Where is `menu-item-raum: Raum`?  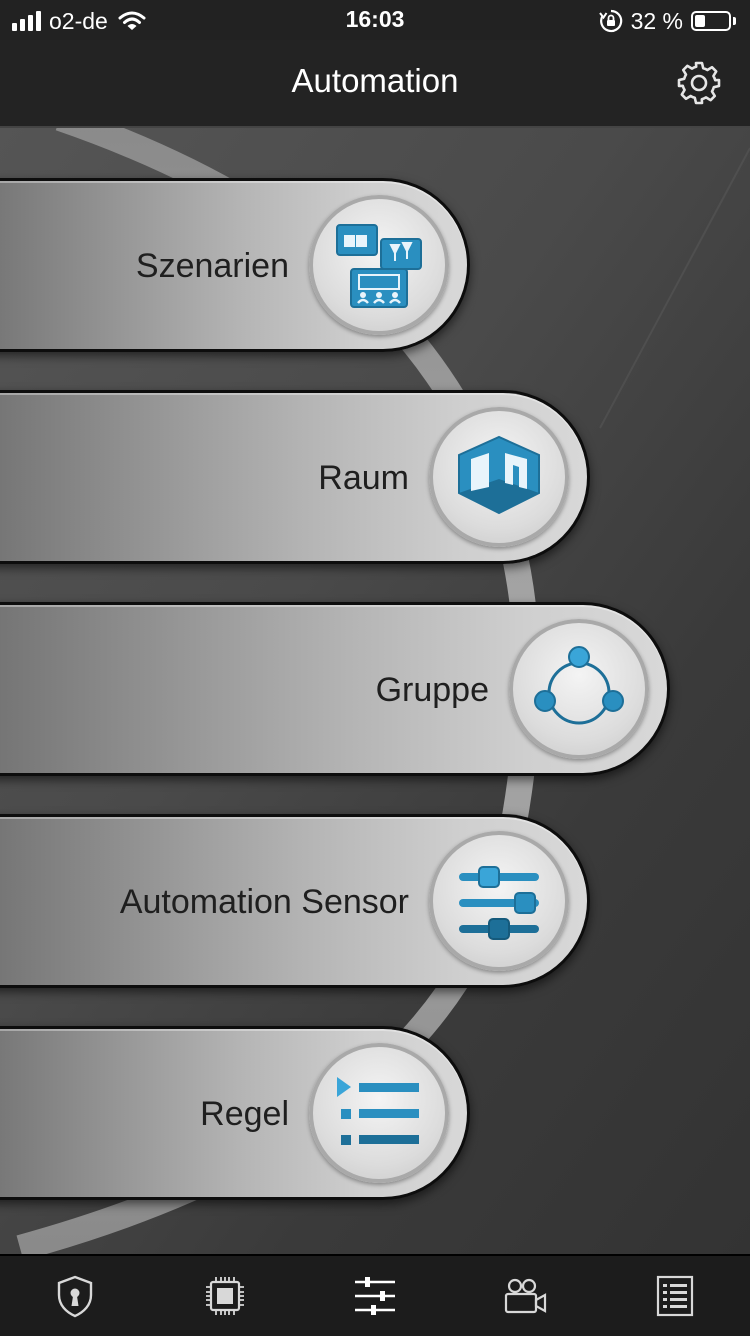
menu-item-raum: Raum is located at coordinates (295, 477).